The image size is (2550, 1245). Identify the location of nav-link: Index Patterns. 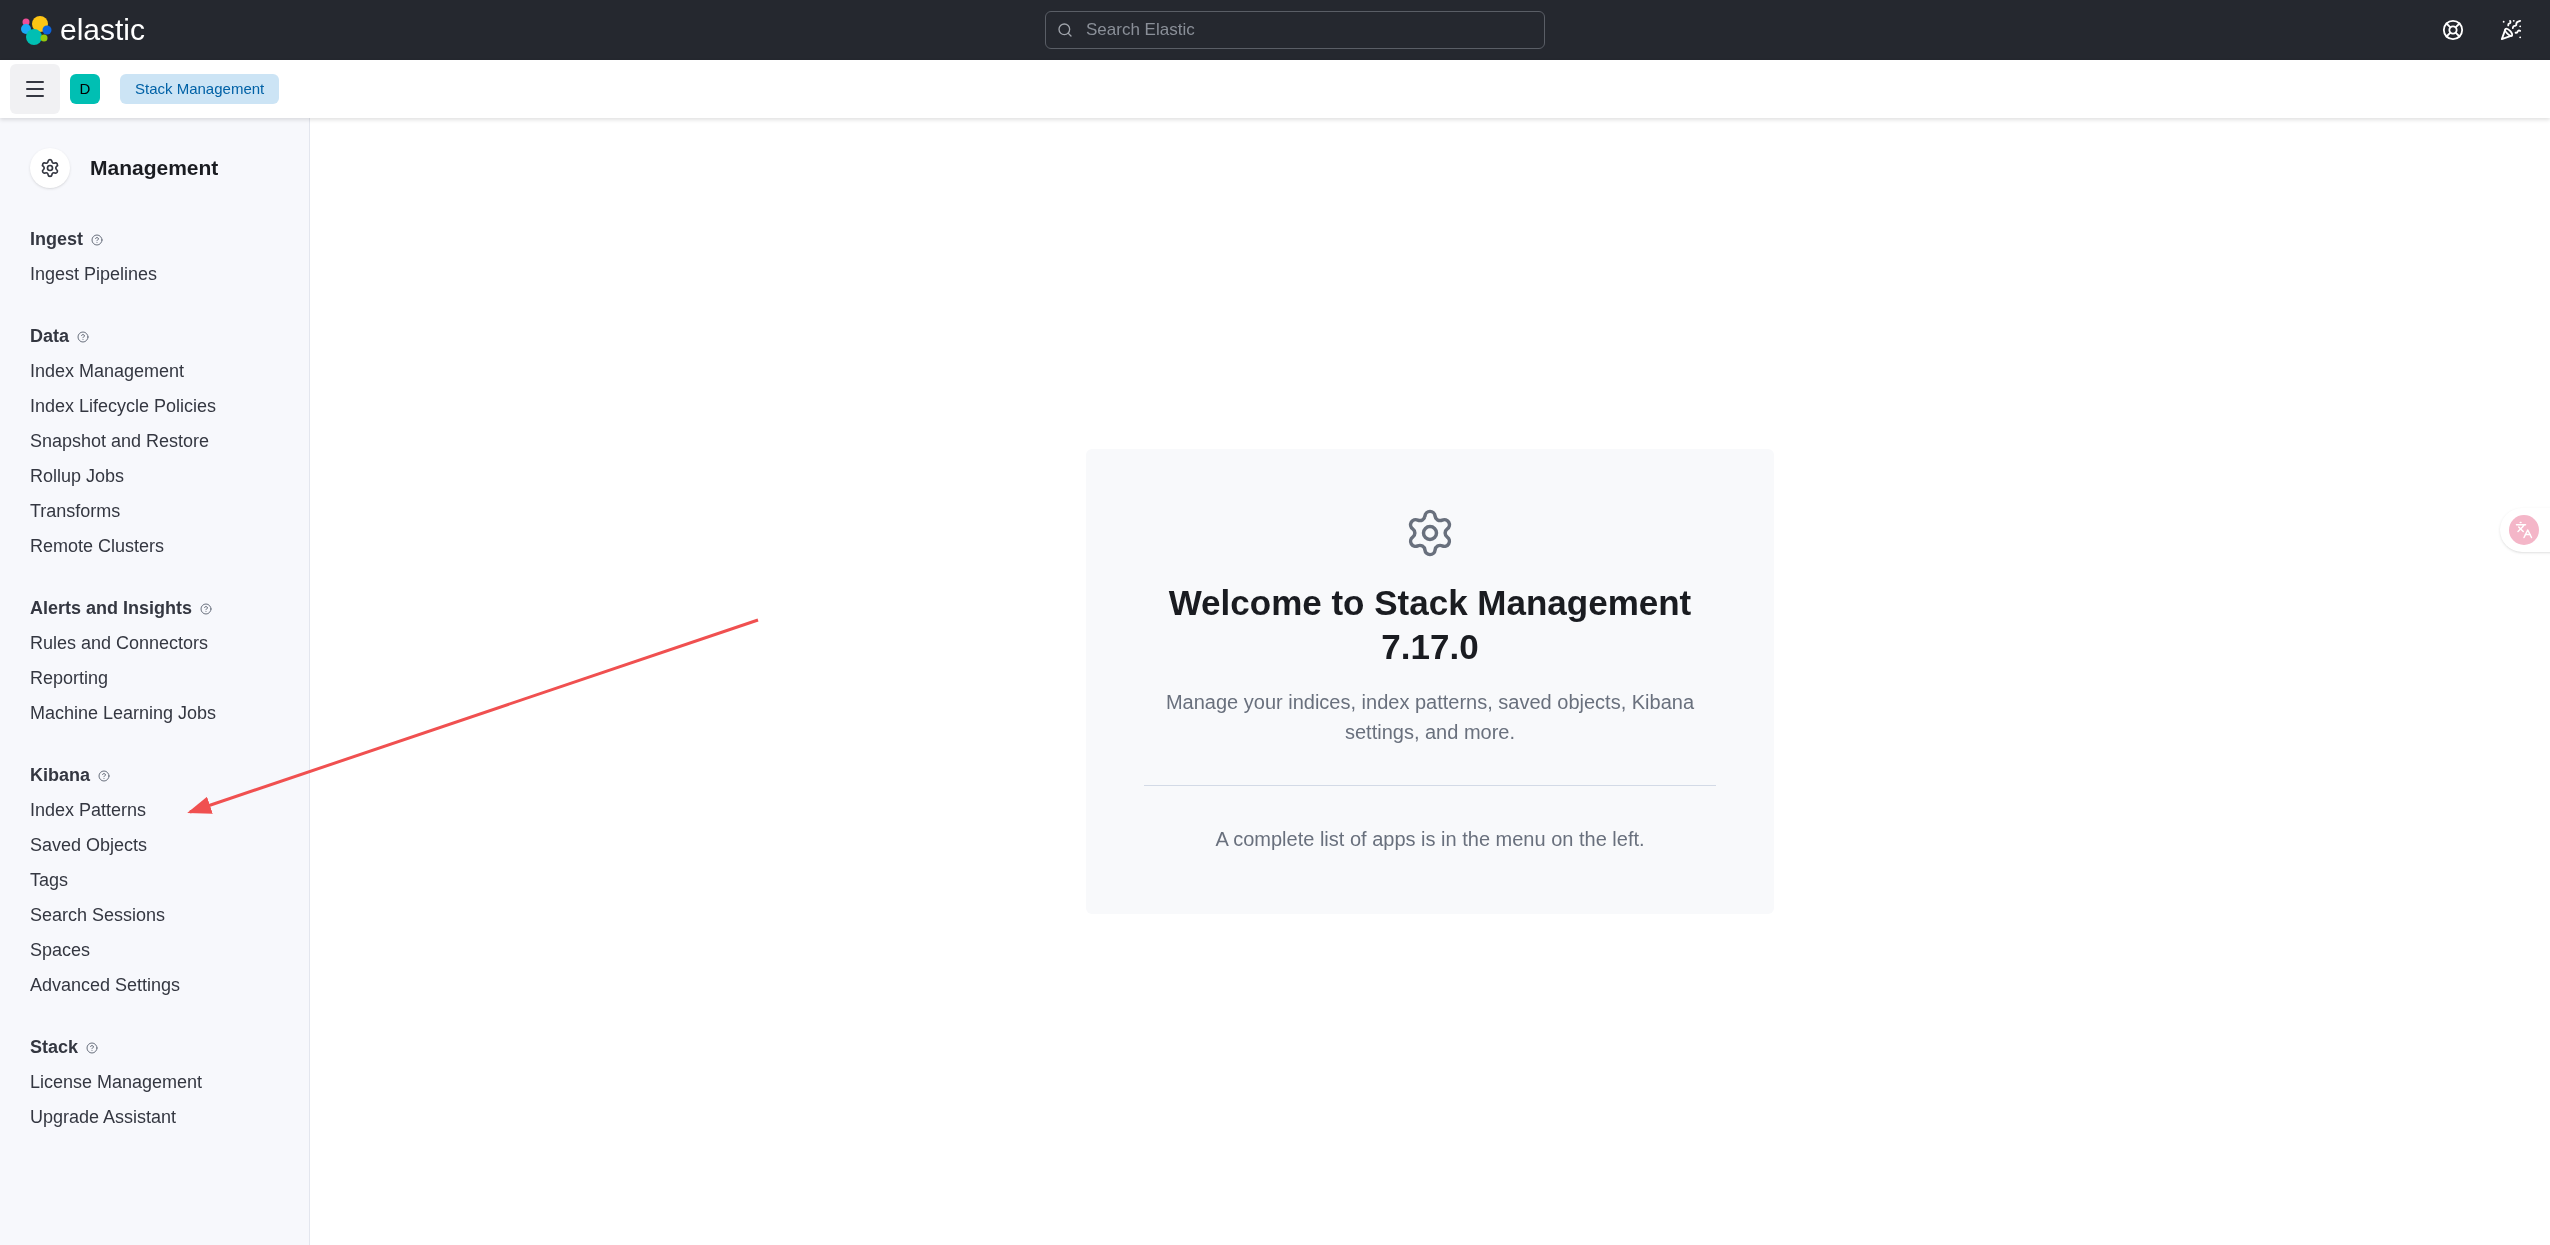
(88, 810).